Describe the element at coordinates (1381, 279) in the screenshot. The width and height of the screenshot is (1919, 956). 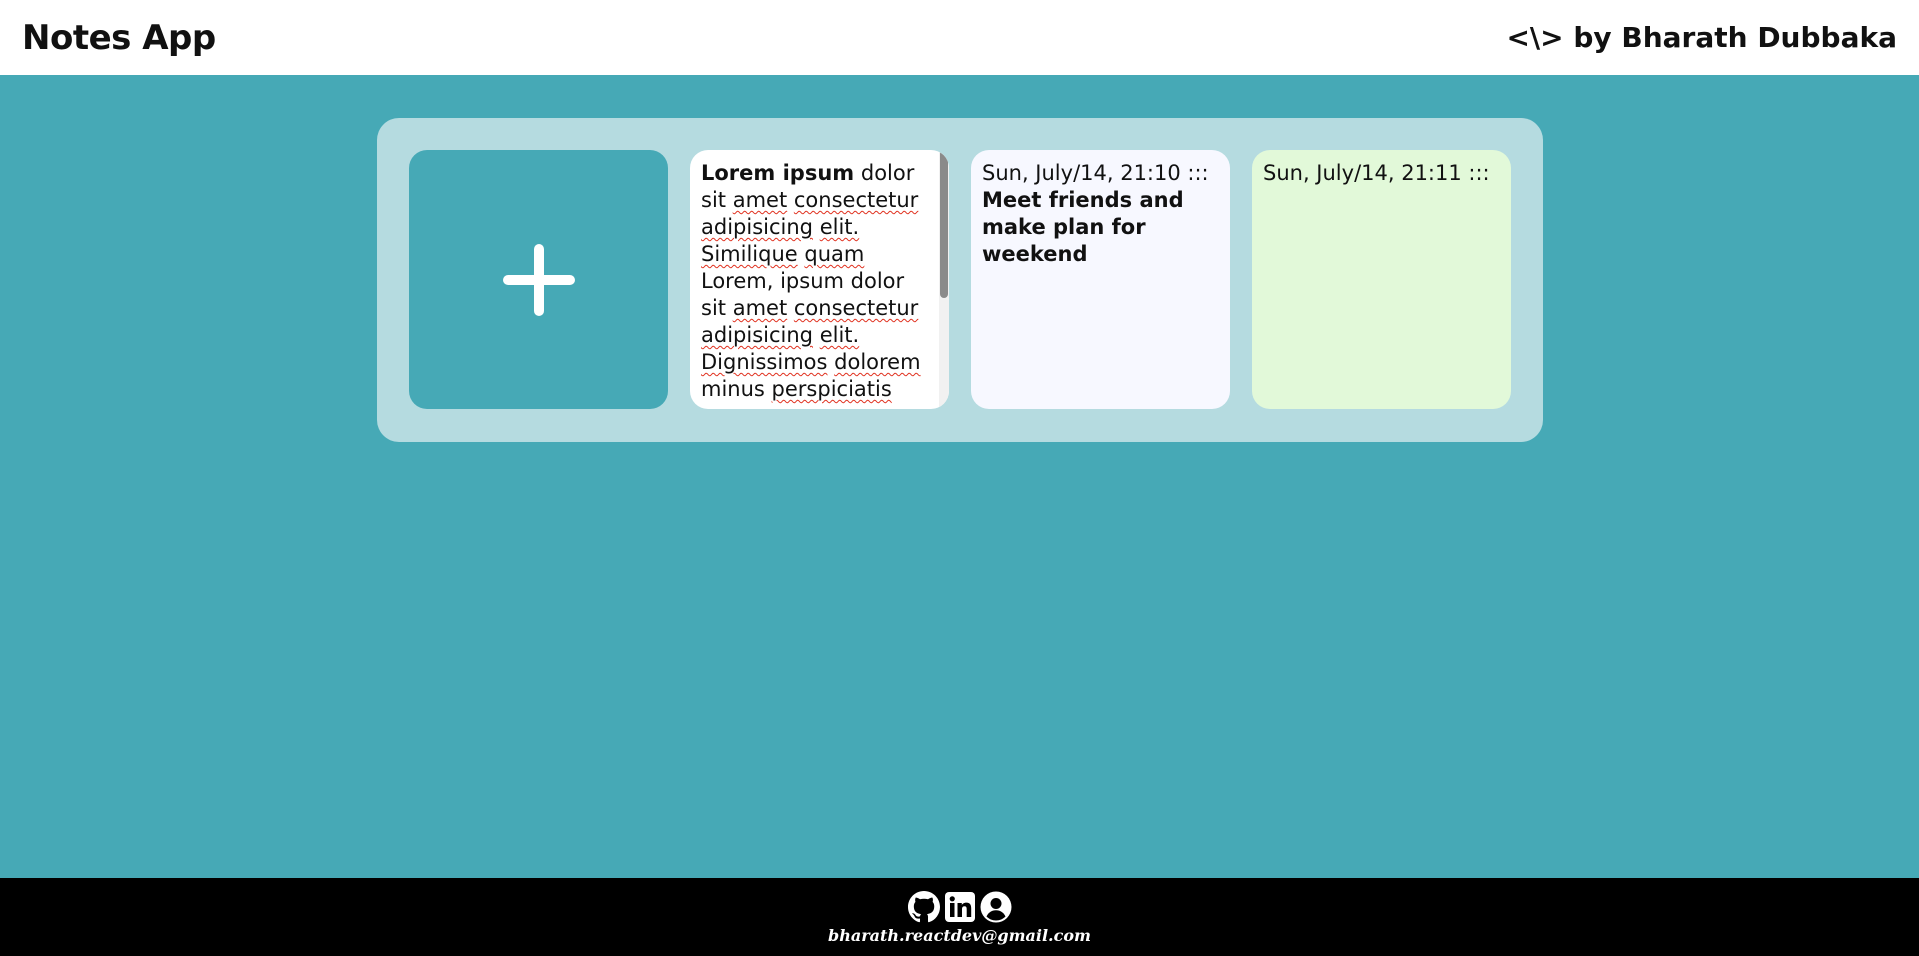
I see `note-card: Sun, July/14, 21:11 :::` at that location.